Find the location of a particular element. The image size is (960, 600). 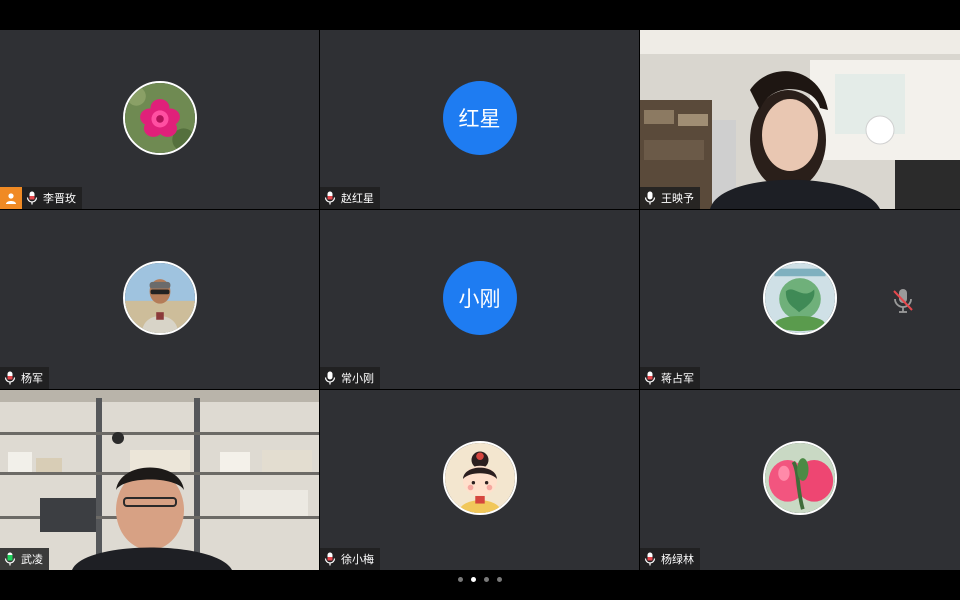

participant-label: 蒋占军 is located at coordinates (670, 378).